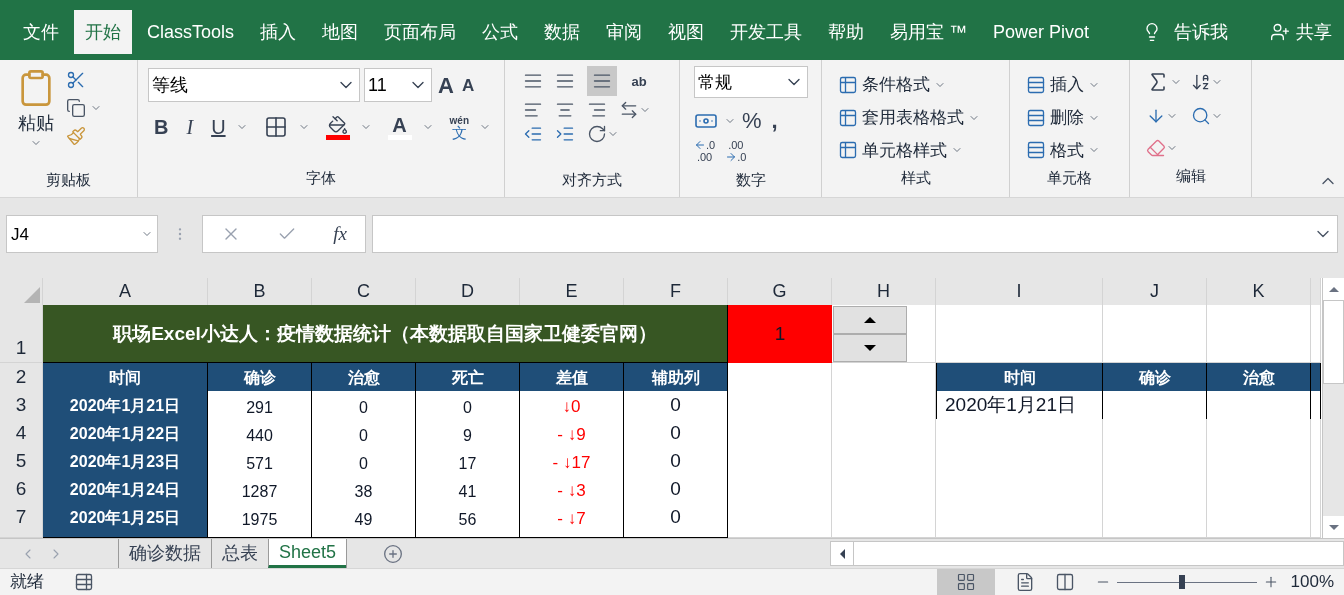 This screenshot has width=1344, height=595. I want to click on column-header: J, so click(1155, 292).